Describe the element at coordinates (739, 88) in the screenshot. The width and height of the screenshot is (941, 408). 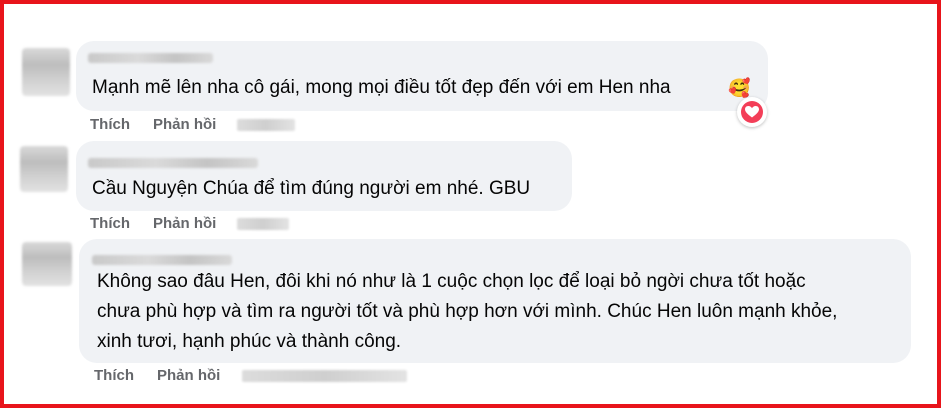
I see `smiling-hearts-emoji: 🥰` at that location.